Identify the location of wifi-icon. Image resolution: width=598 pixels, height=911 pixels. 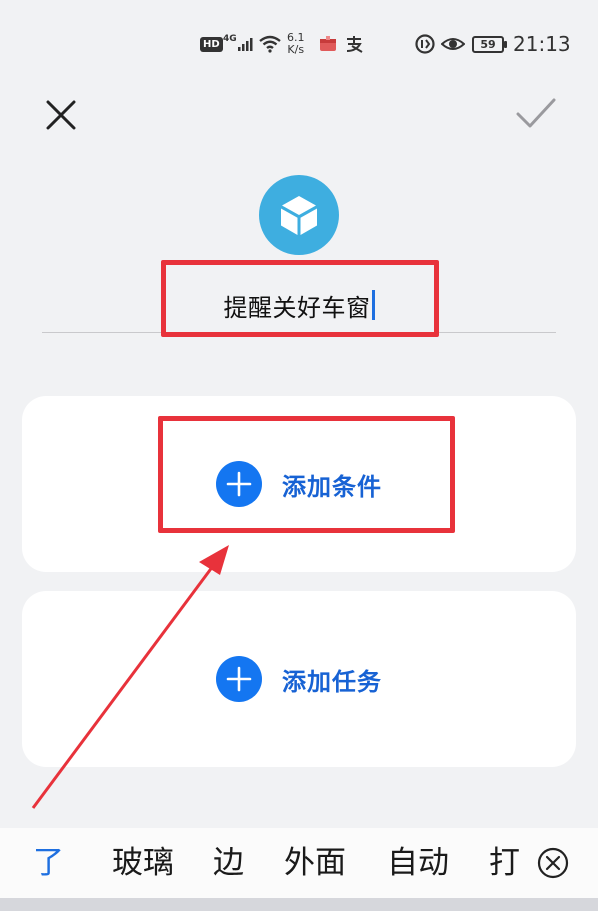
(270, 44).